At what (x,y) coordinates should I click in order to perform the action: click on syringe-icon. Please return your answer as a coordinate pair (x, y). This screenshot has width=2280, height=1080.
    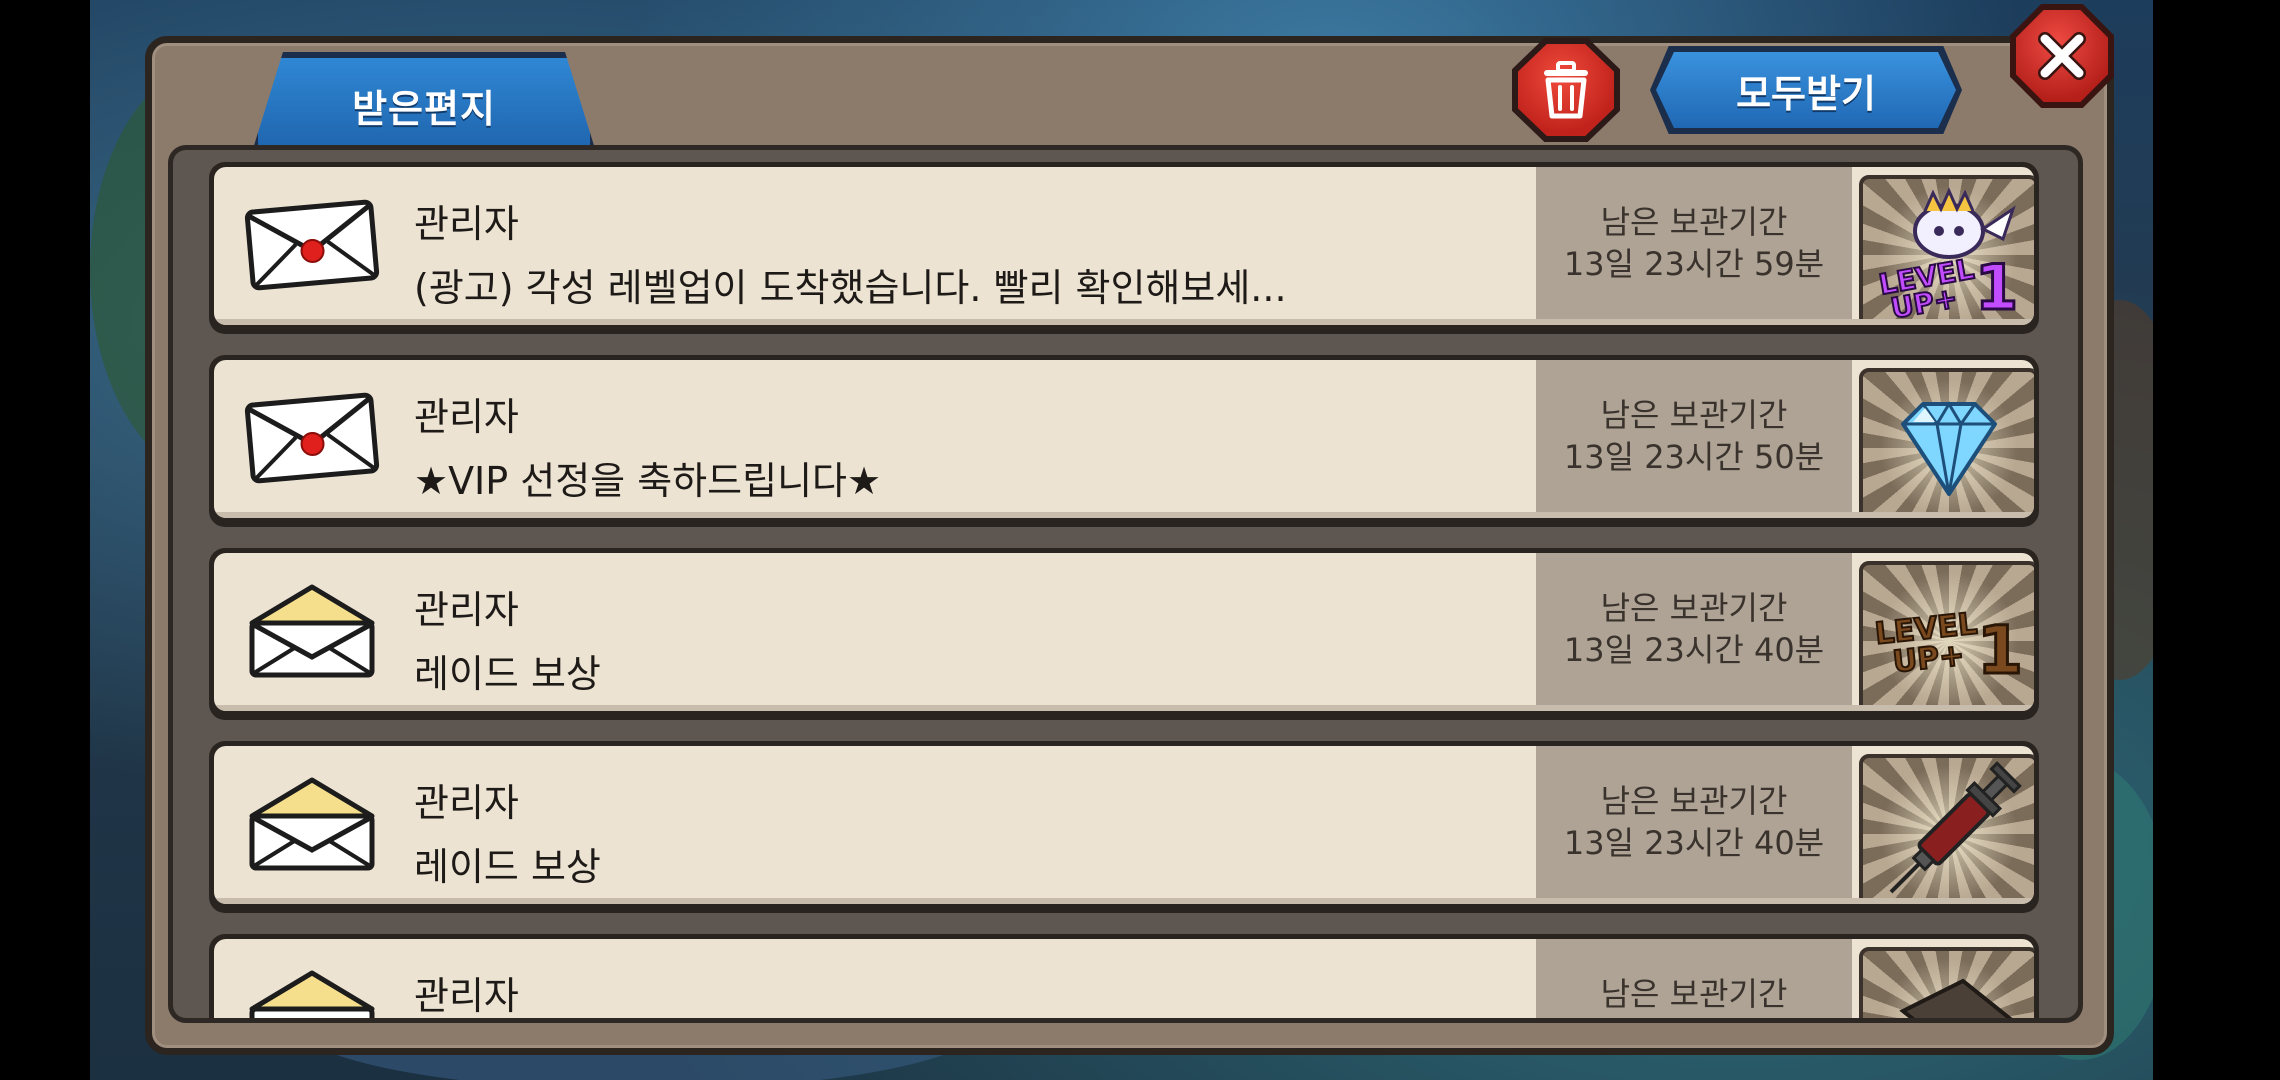
    Looking at the image, I should click on (1955, 827).